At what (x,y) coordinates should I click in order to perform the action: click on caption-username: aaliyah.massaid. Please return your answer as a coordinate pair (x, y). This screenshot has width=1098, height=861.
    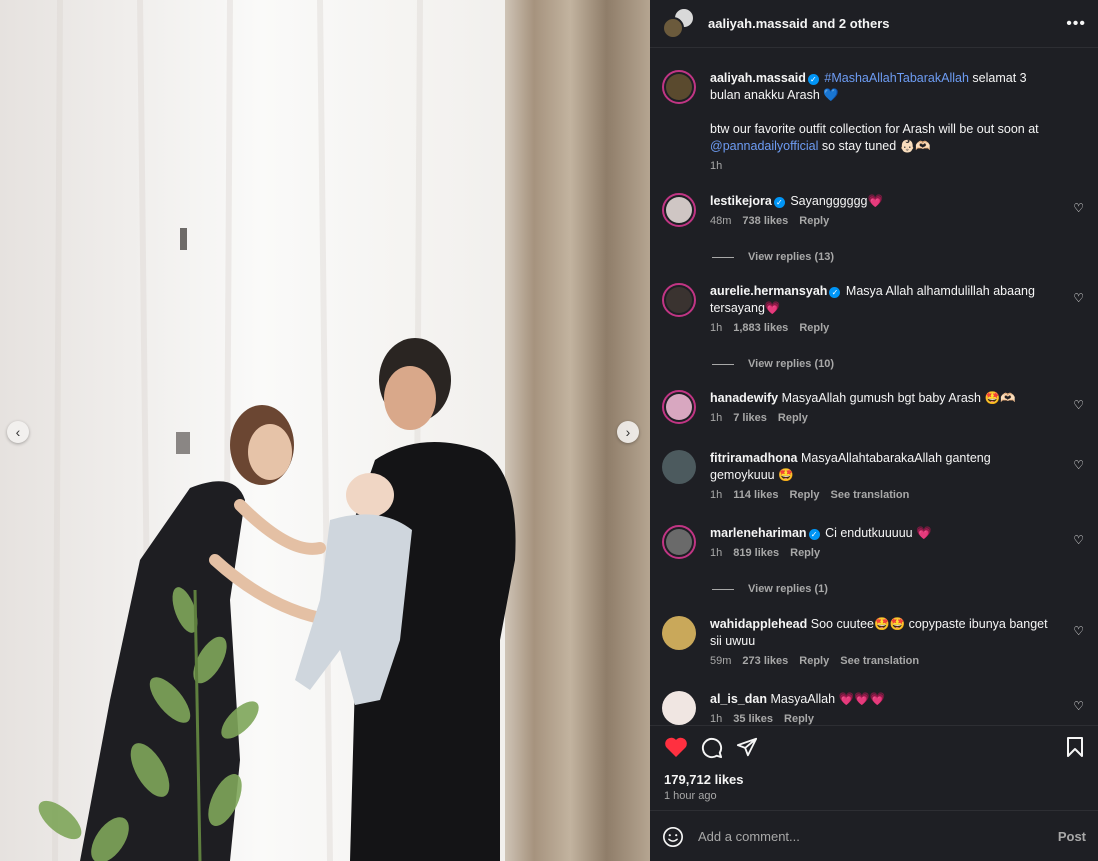
    Looking at the image, I should click on (758, 78).